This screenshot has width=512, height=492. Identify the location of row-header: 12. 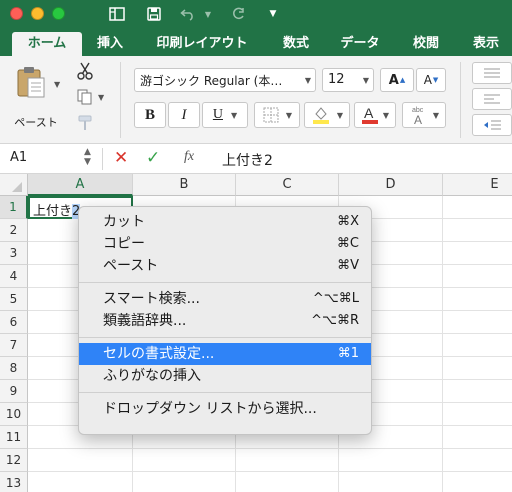
(14, 460).